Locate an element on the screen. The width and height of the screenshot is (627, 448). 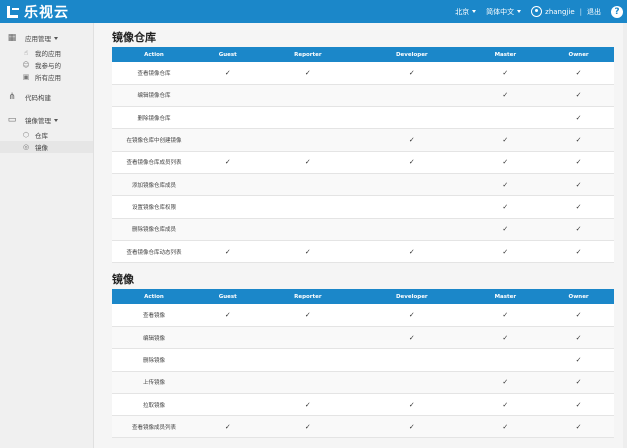
brand-logo: 乐视云 is located at coordinates (34, 11).